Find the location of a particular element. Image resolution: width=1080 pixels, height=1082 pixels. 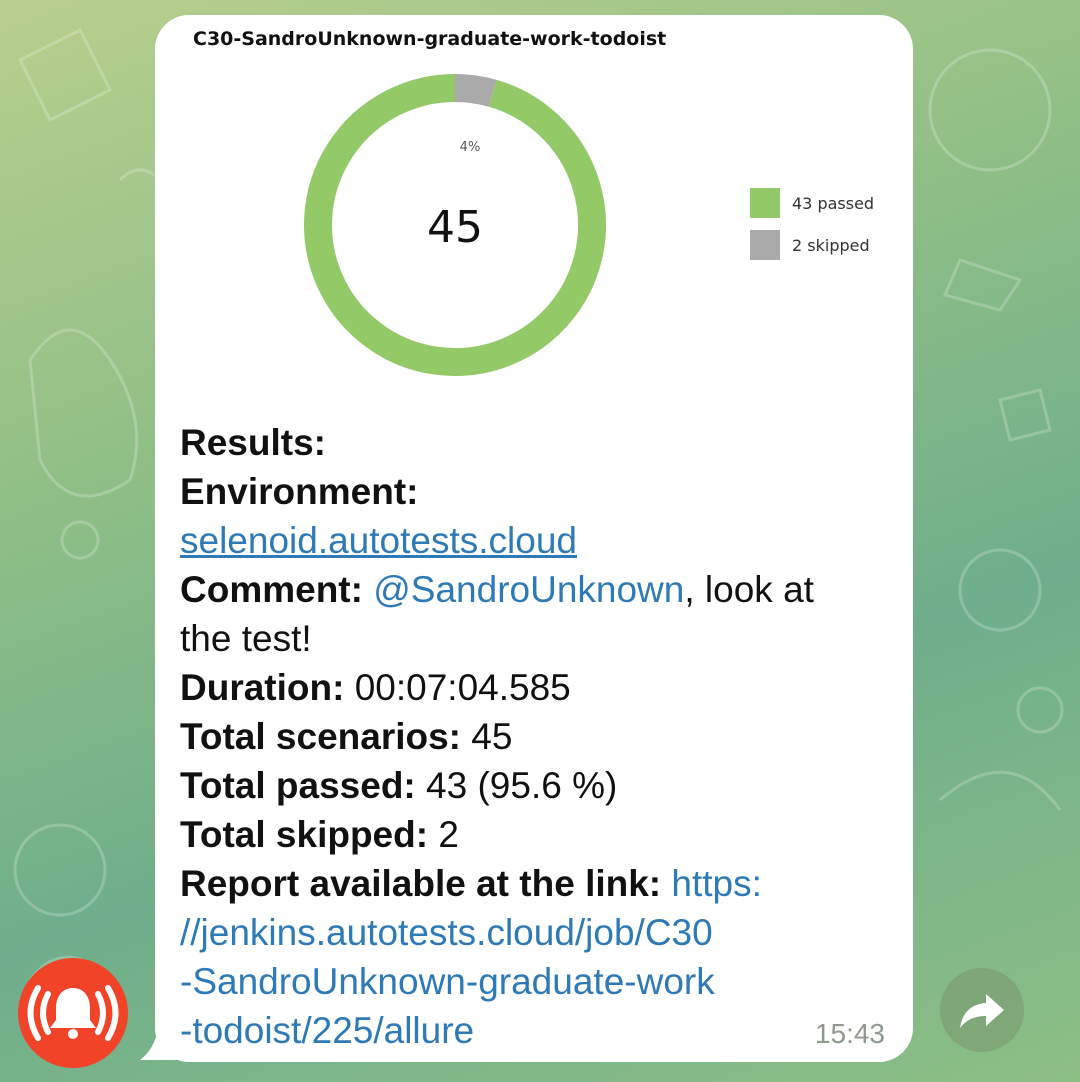

results-label: Results: is located at coordinates (253, 442).